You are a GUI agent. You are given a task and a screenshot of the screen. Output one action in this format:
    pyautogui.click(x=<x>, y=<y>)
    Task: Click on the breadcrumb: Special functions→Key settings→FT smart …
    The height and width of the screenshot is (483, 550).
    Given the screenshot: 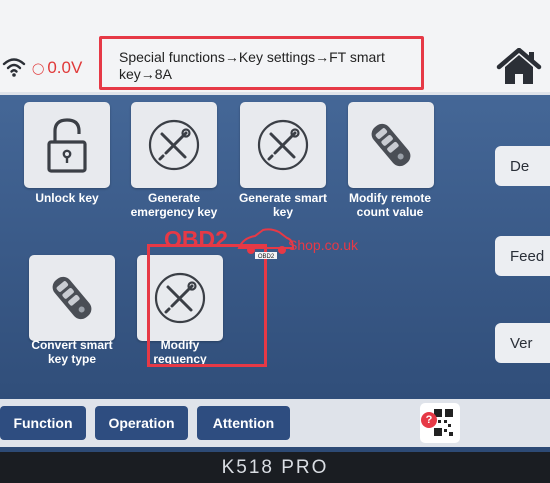 What is the action you would take?
    pyautogui.click(x=261, y=63)
    